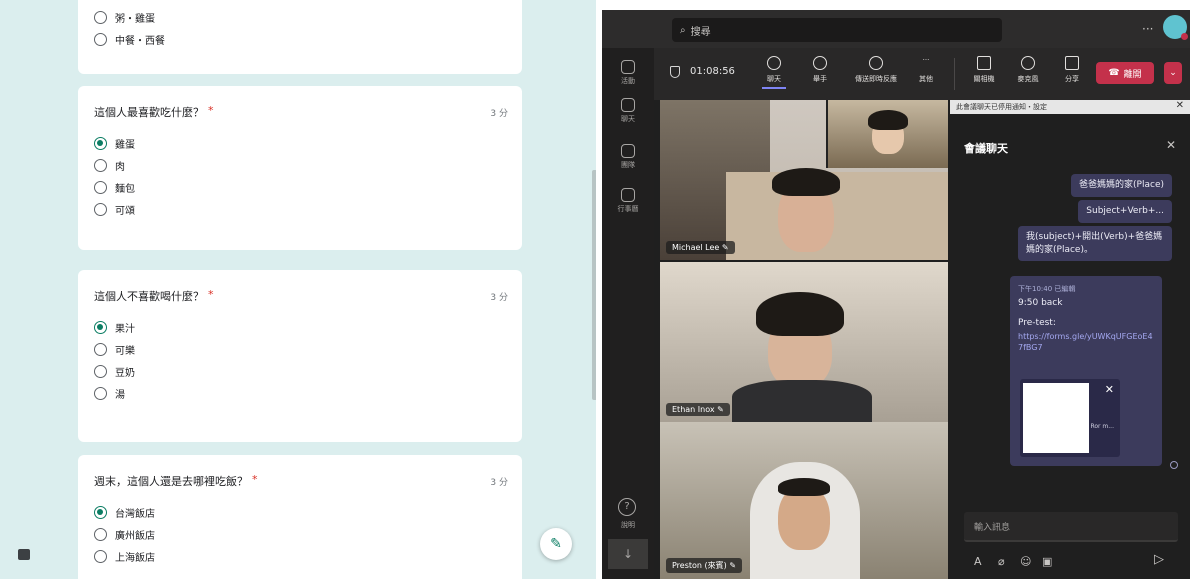 Image resolution: width=1190 pixels, height=579 pixels. What do you see at coordinates (24, 554) in the screenshot?
I see `feedback-icon` at bounding box center [24, 554].